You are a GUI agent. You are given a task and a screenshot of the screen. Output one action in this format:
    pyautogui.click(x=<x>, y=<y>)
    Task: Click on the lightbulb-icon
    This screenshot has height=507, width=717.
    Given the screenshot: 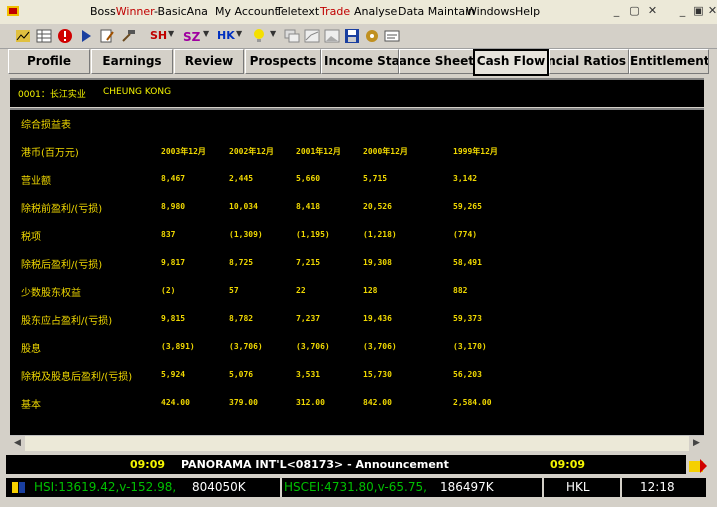 What is the action you would take?
    pyautogui.click(x=259, y=36)
    